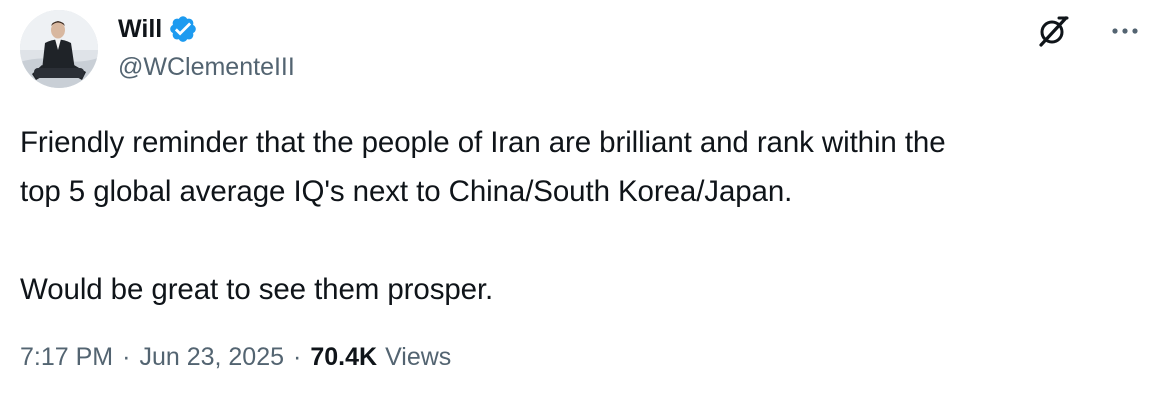 This screenshot has height=406, width=1164. I want to click on view-count: 70.4K, so click(344, 357).